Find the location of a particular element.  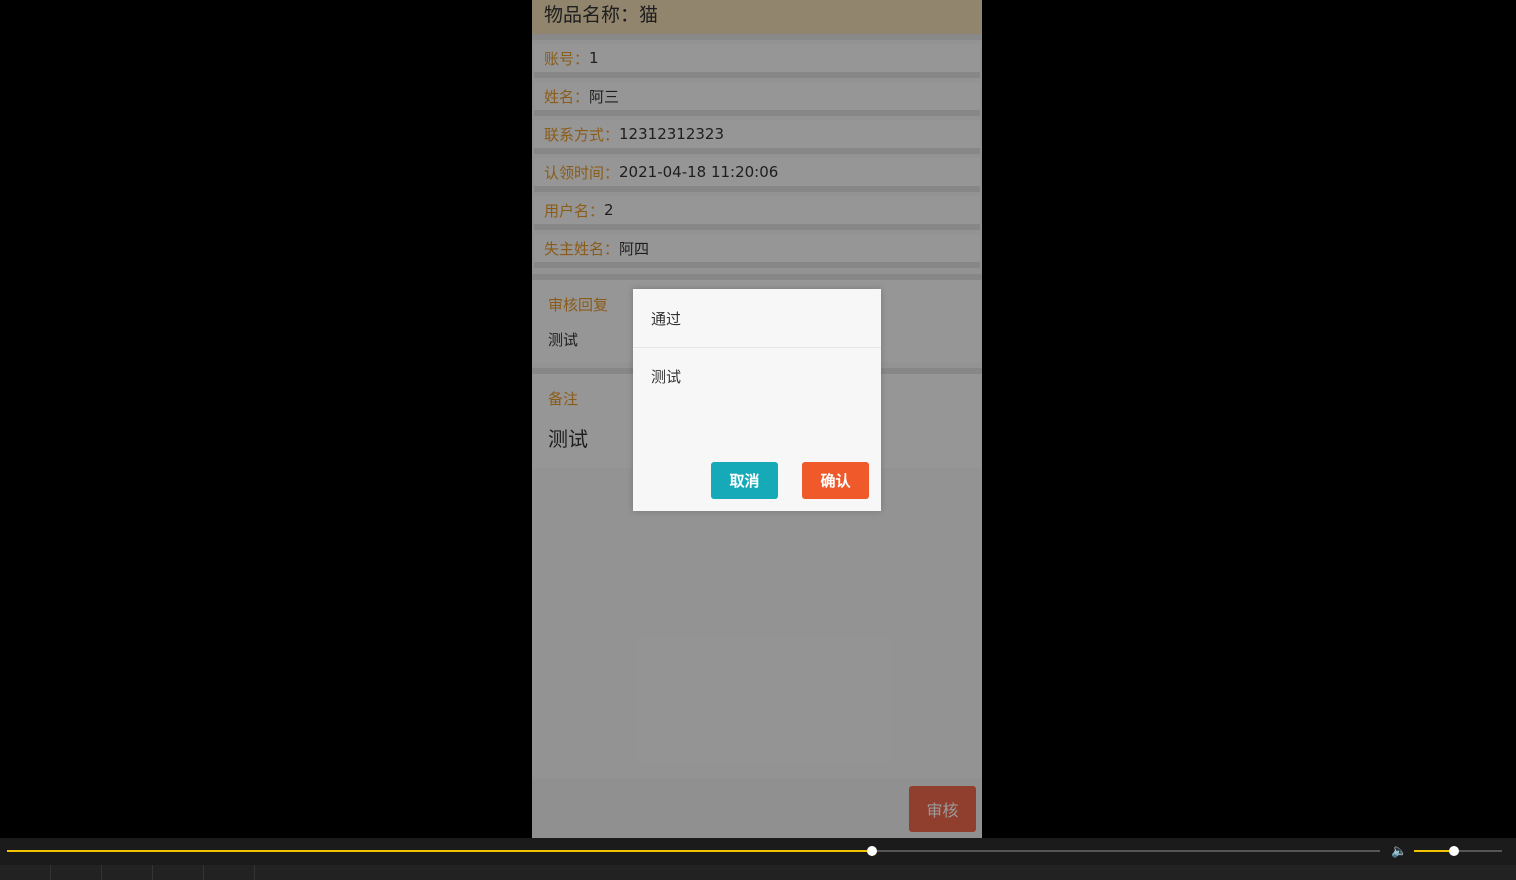

volume-level is located at coordinates (1434, 851).